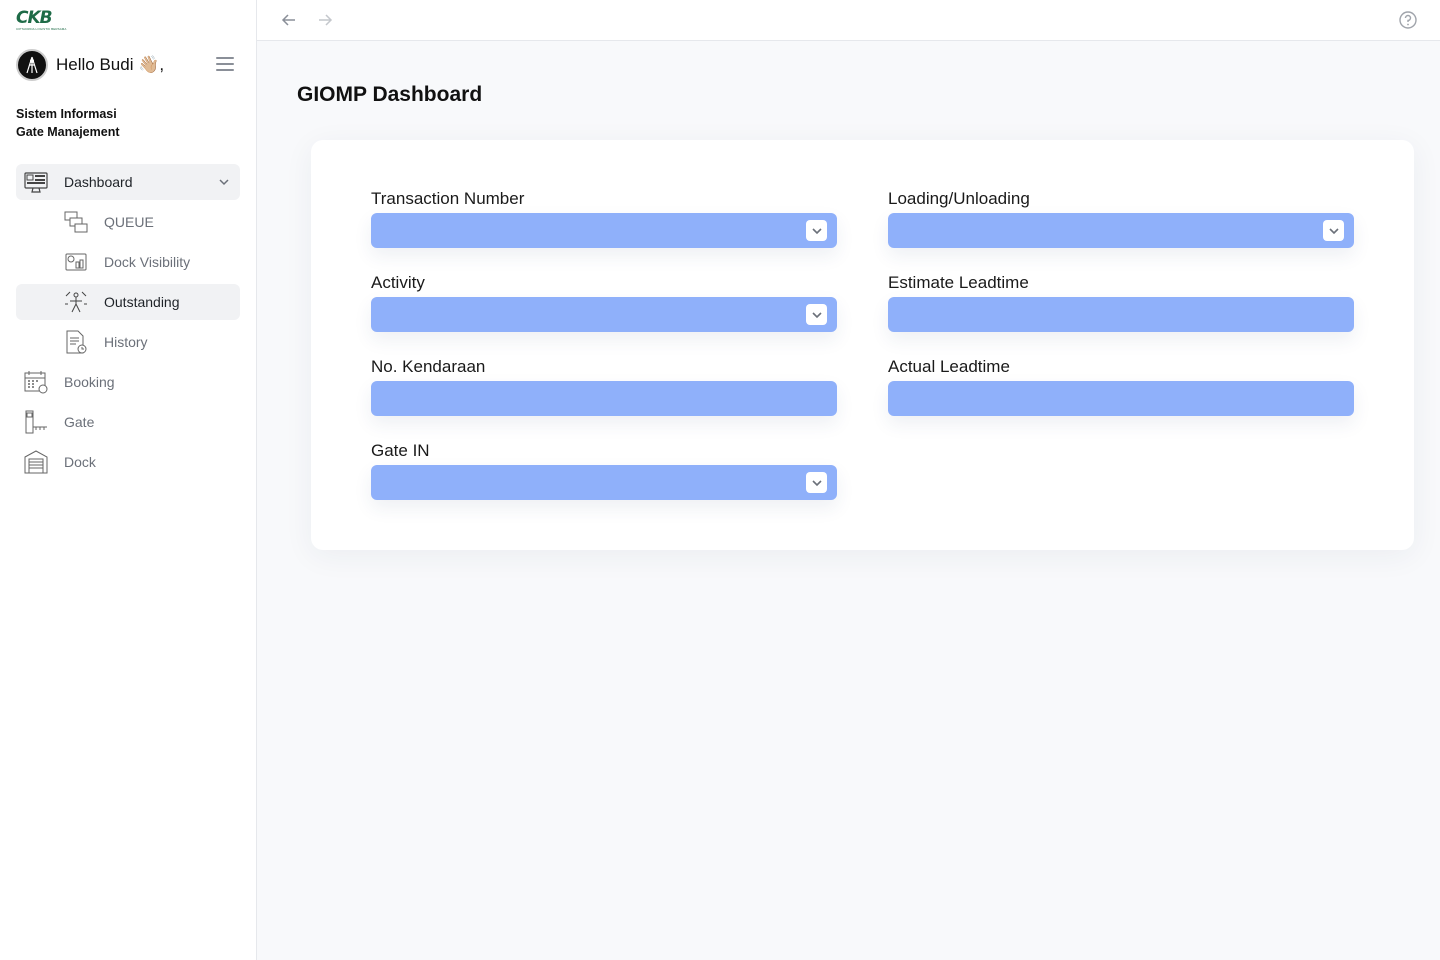 The image size is (1440, 960). Describe the element at coordinates (398, 282) in the screenshot. I see `field-label: Activity` at that location.